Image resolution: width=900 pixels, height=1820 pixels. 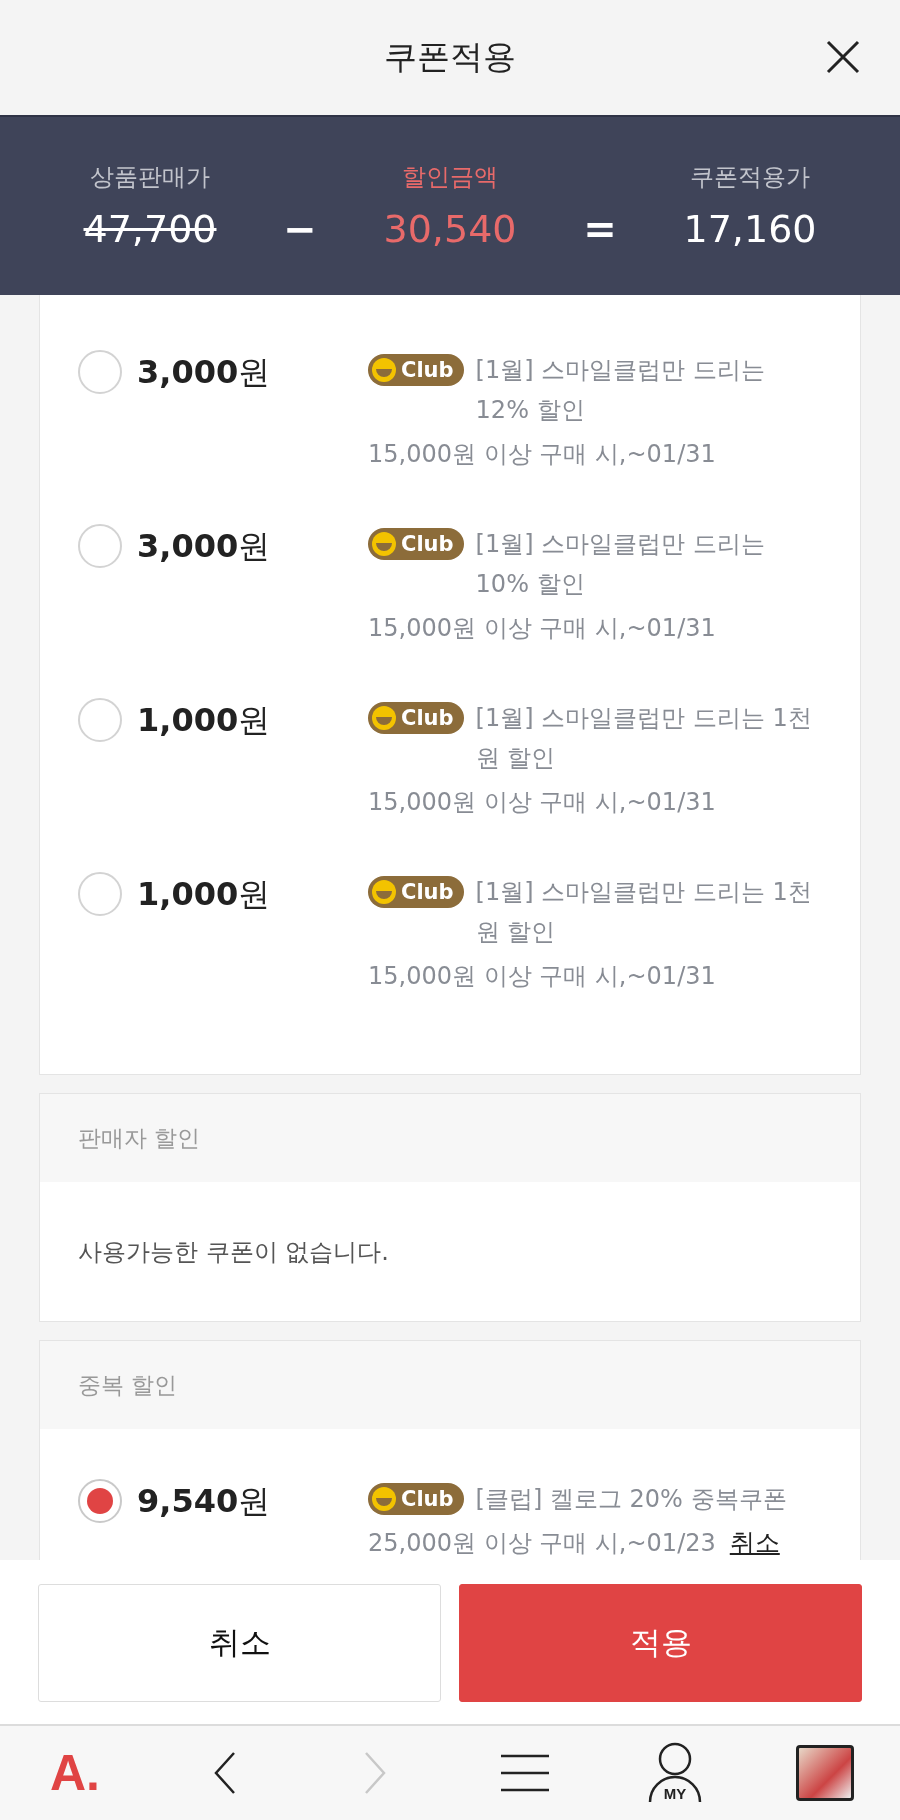 I want to click on coupon-title: [클럽] 켈로그 20% 중복쿠폰, so click(x=631, y=1499).